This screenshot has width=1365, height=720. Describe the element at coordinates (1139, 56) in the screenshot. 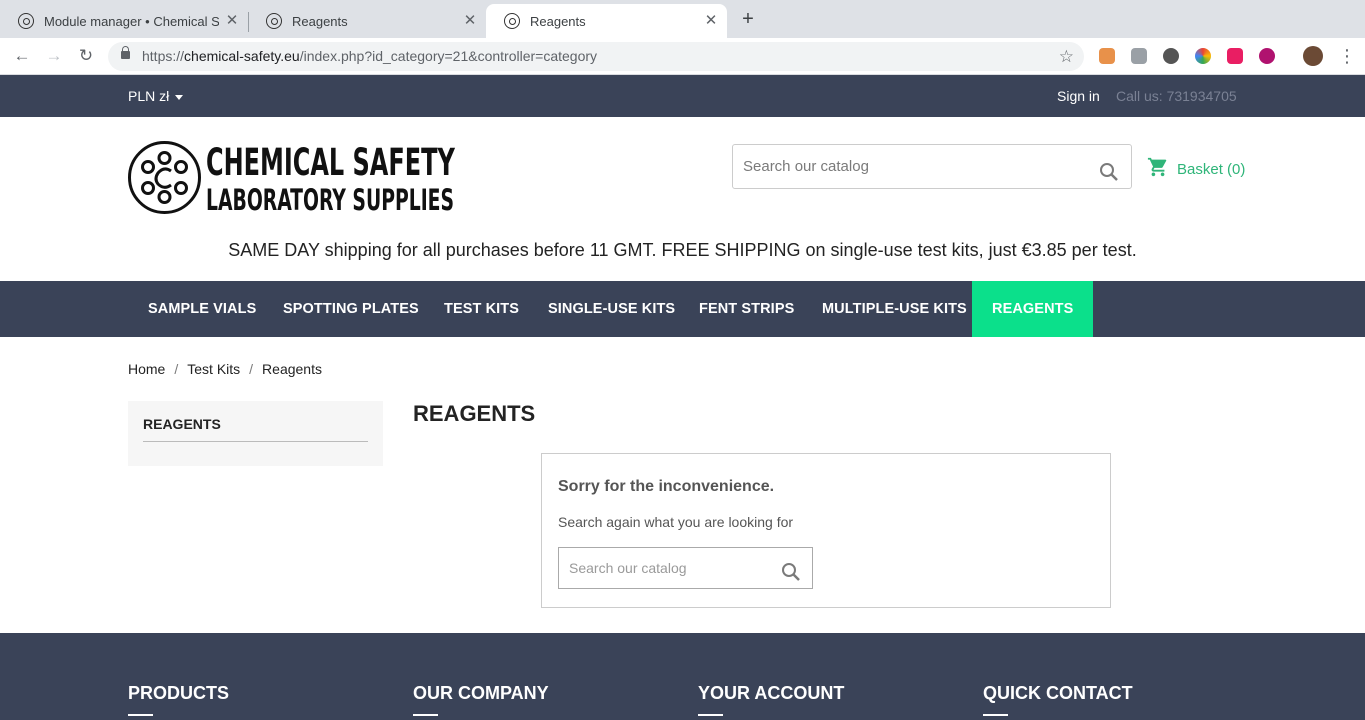

I see `camera-extension-icon` at that location.